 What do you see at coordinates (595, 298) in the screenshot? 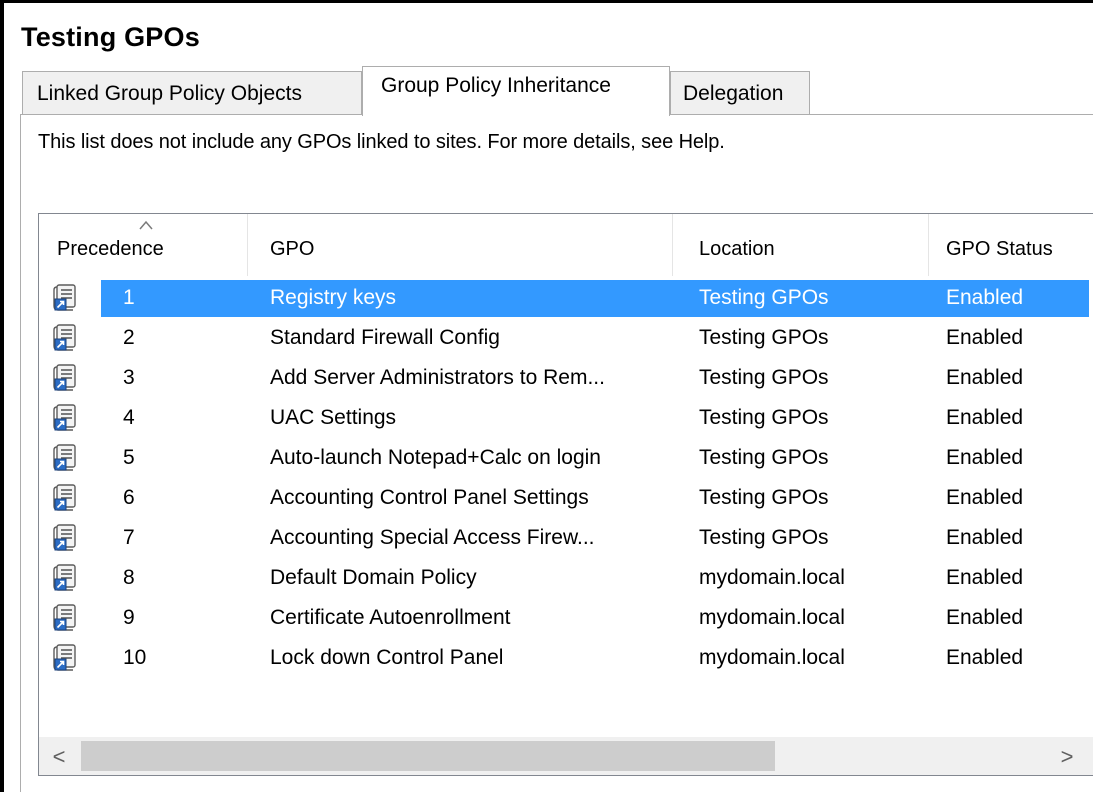
I see `selection-highlight` at bounding box center [595, 298].